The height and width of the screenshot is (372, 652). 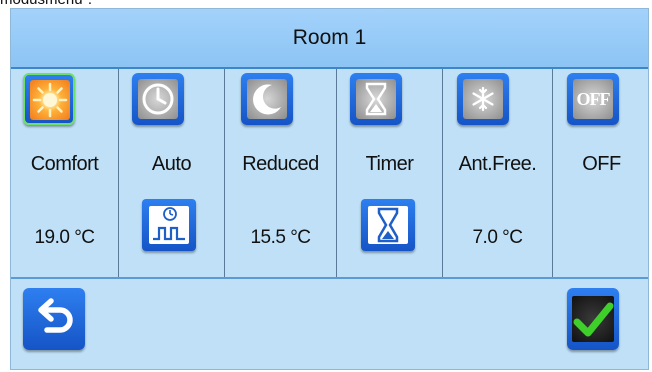 I want to click on mode-antifreeze: Ant.Free. 7.0 °C, so click(x=498, y=173).